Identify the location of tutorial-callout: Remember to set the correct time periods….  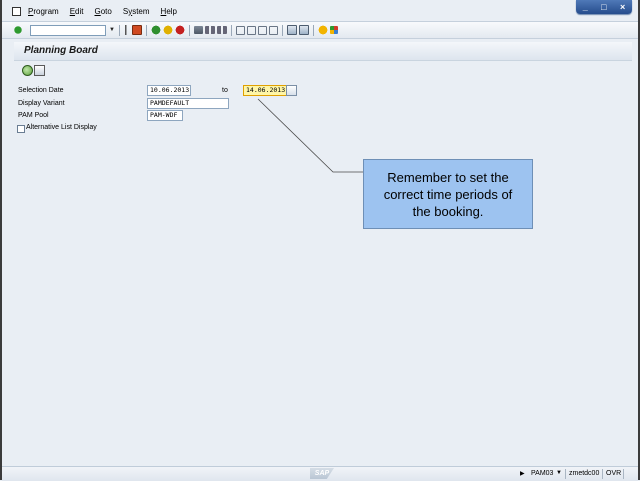
(448, 194).